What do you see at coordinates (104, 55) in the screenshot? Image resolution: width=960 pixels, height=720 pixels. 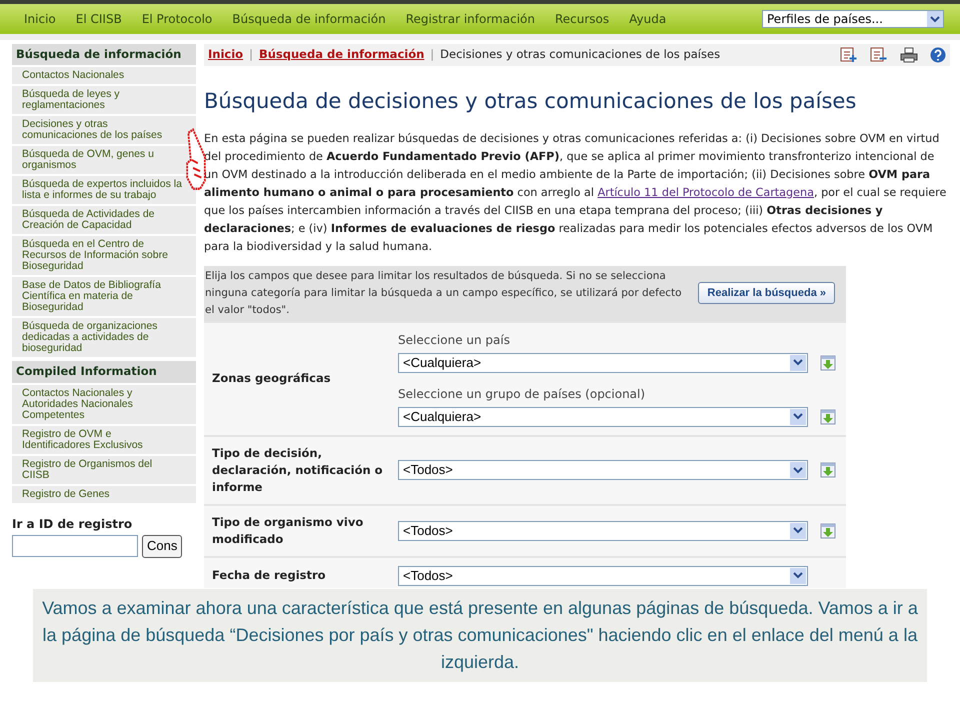 I see `sidebar-heading: Búsqueda de información` at bounding box center [104, 55].